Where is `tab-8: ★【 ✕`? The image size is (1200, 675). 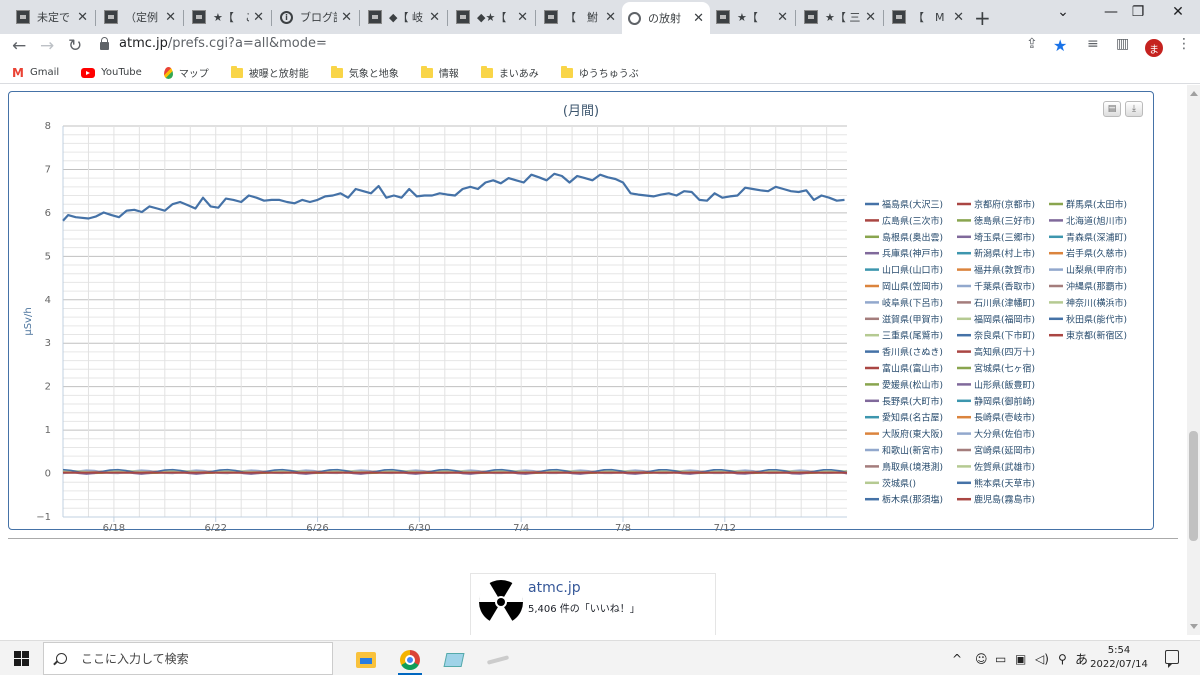
tab-8: ★【 ✕ is located at coordinates (752, 17).